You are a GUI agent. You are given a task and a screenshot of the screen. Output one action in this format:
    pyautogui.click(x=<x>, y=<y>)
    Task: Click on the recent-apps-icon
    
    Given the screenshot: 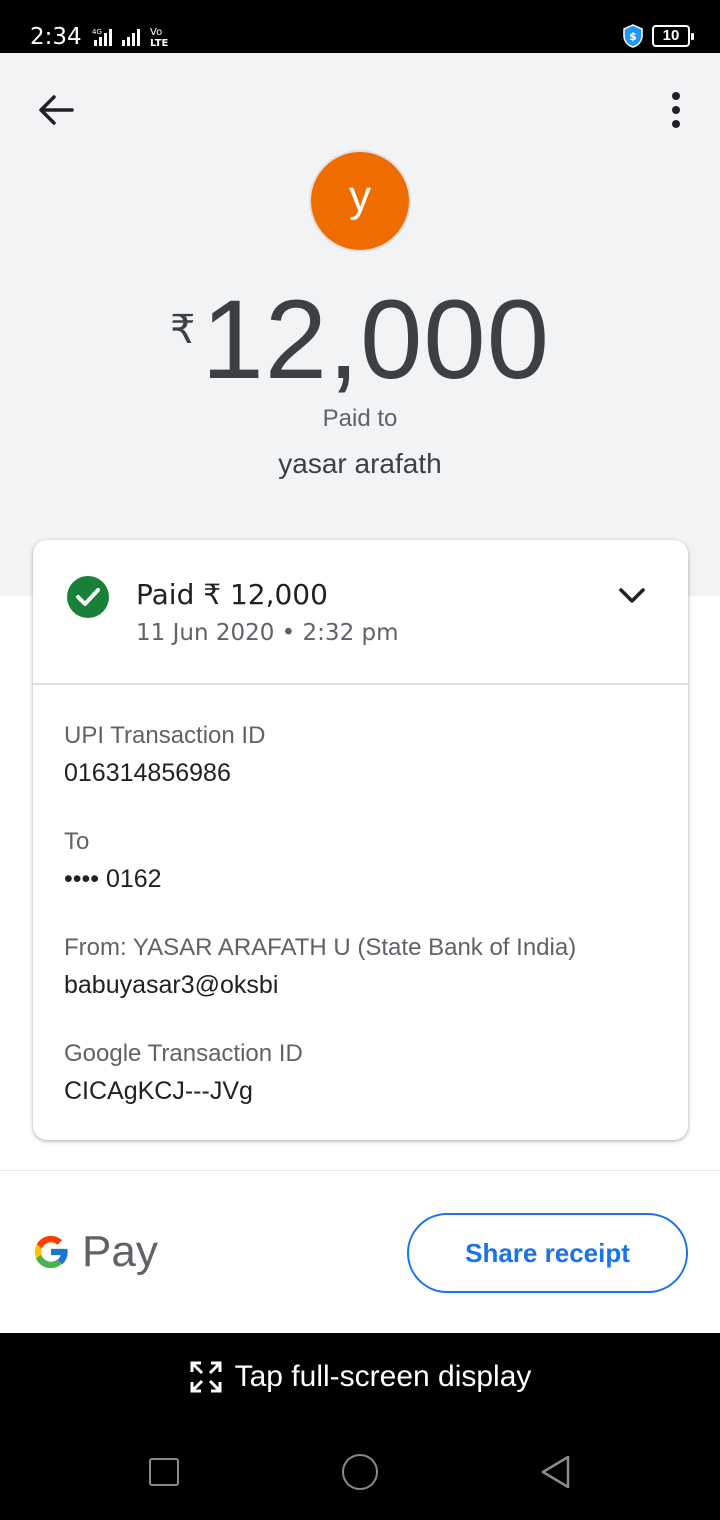 What is the action you would take?
    pyautogui.click(x=164, y=1472)
    